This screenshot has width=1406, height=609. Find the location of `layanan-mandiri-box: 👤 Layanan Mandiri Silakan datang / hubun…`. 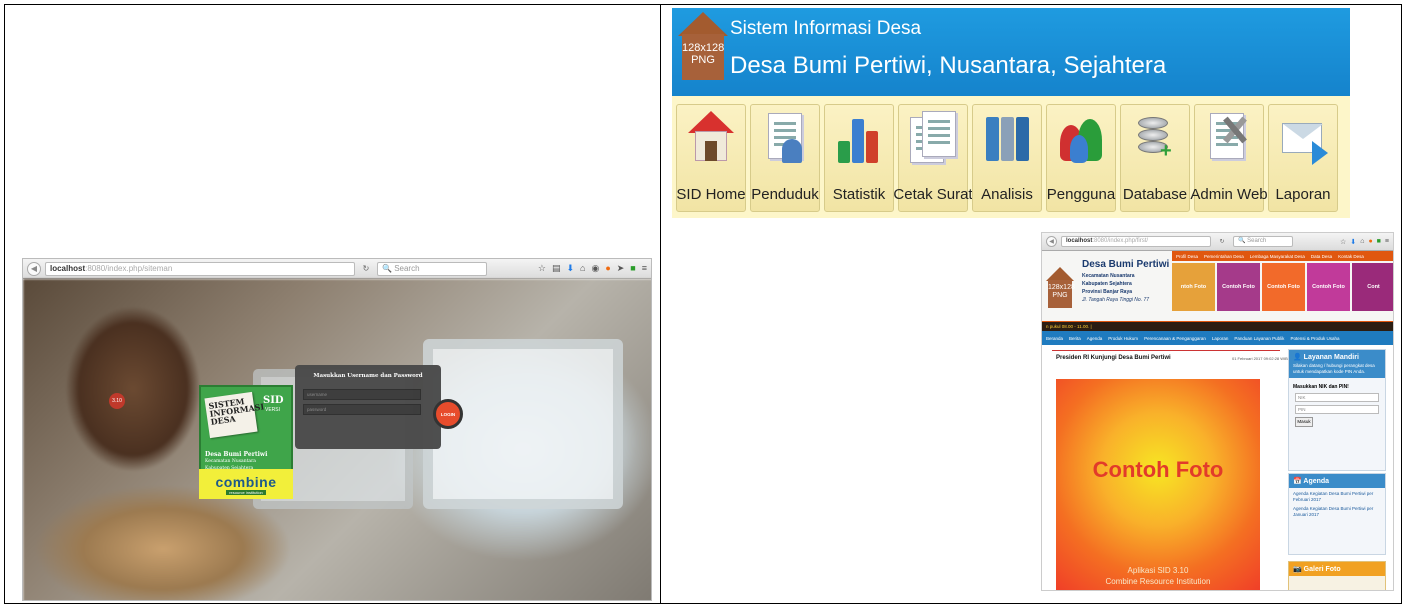

layanan-mandiri-box: 👤 Layanan Mandiri Silakan datang / hubun… is located at coordinates (1337, 410).